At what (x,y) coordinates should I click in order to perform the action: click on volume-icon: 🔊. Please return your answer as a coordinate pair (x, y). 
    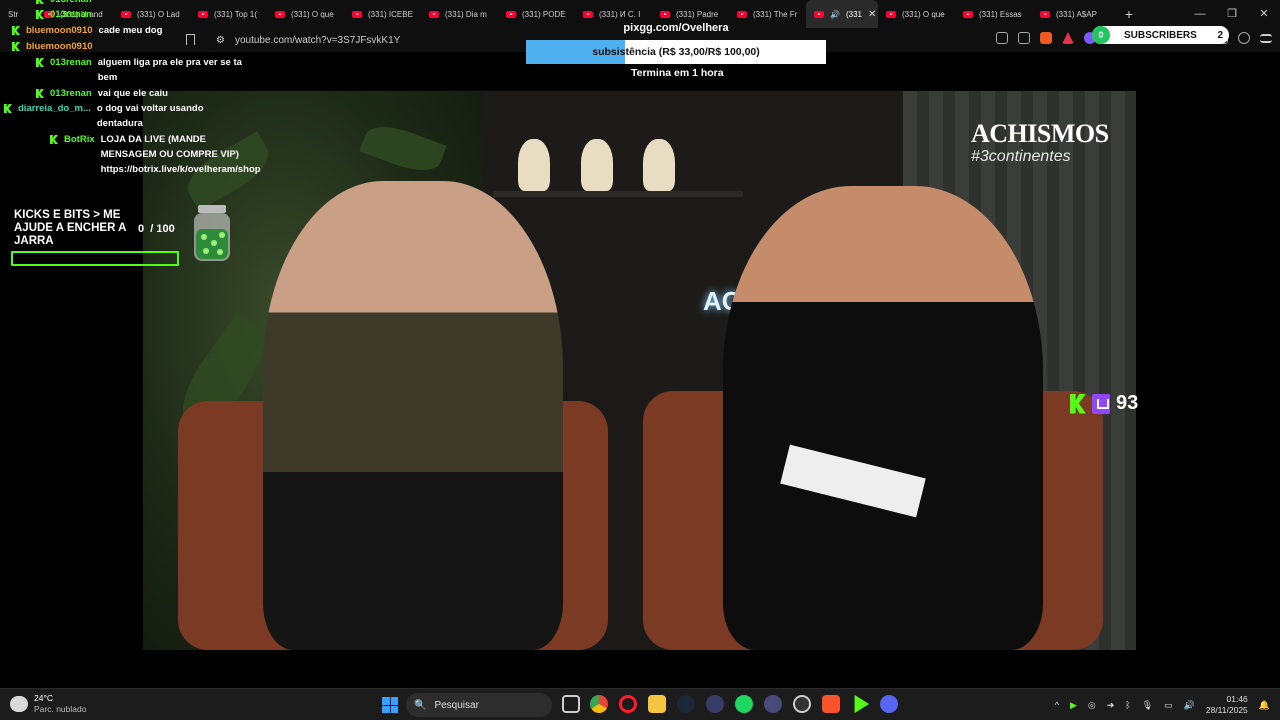
    Looking at the image, I should click on (1189, 705).